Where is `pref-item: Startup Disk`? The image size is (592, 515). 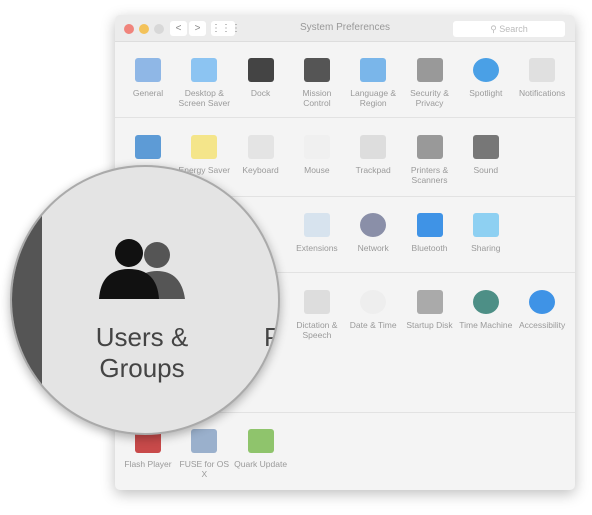
pref-item: Startup Disk is located at coordinates (430, 310).